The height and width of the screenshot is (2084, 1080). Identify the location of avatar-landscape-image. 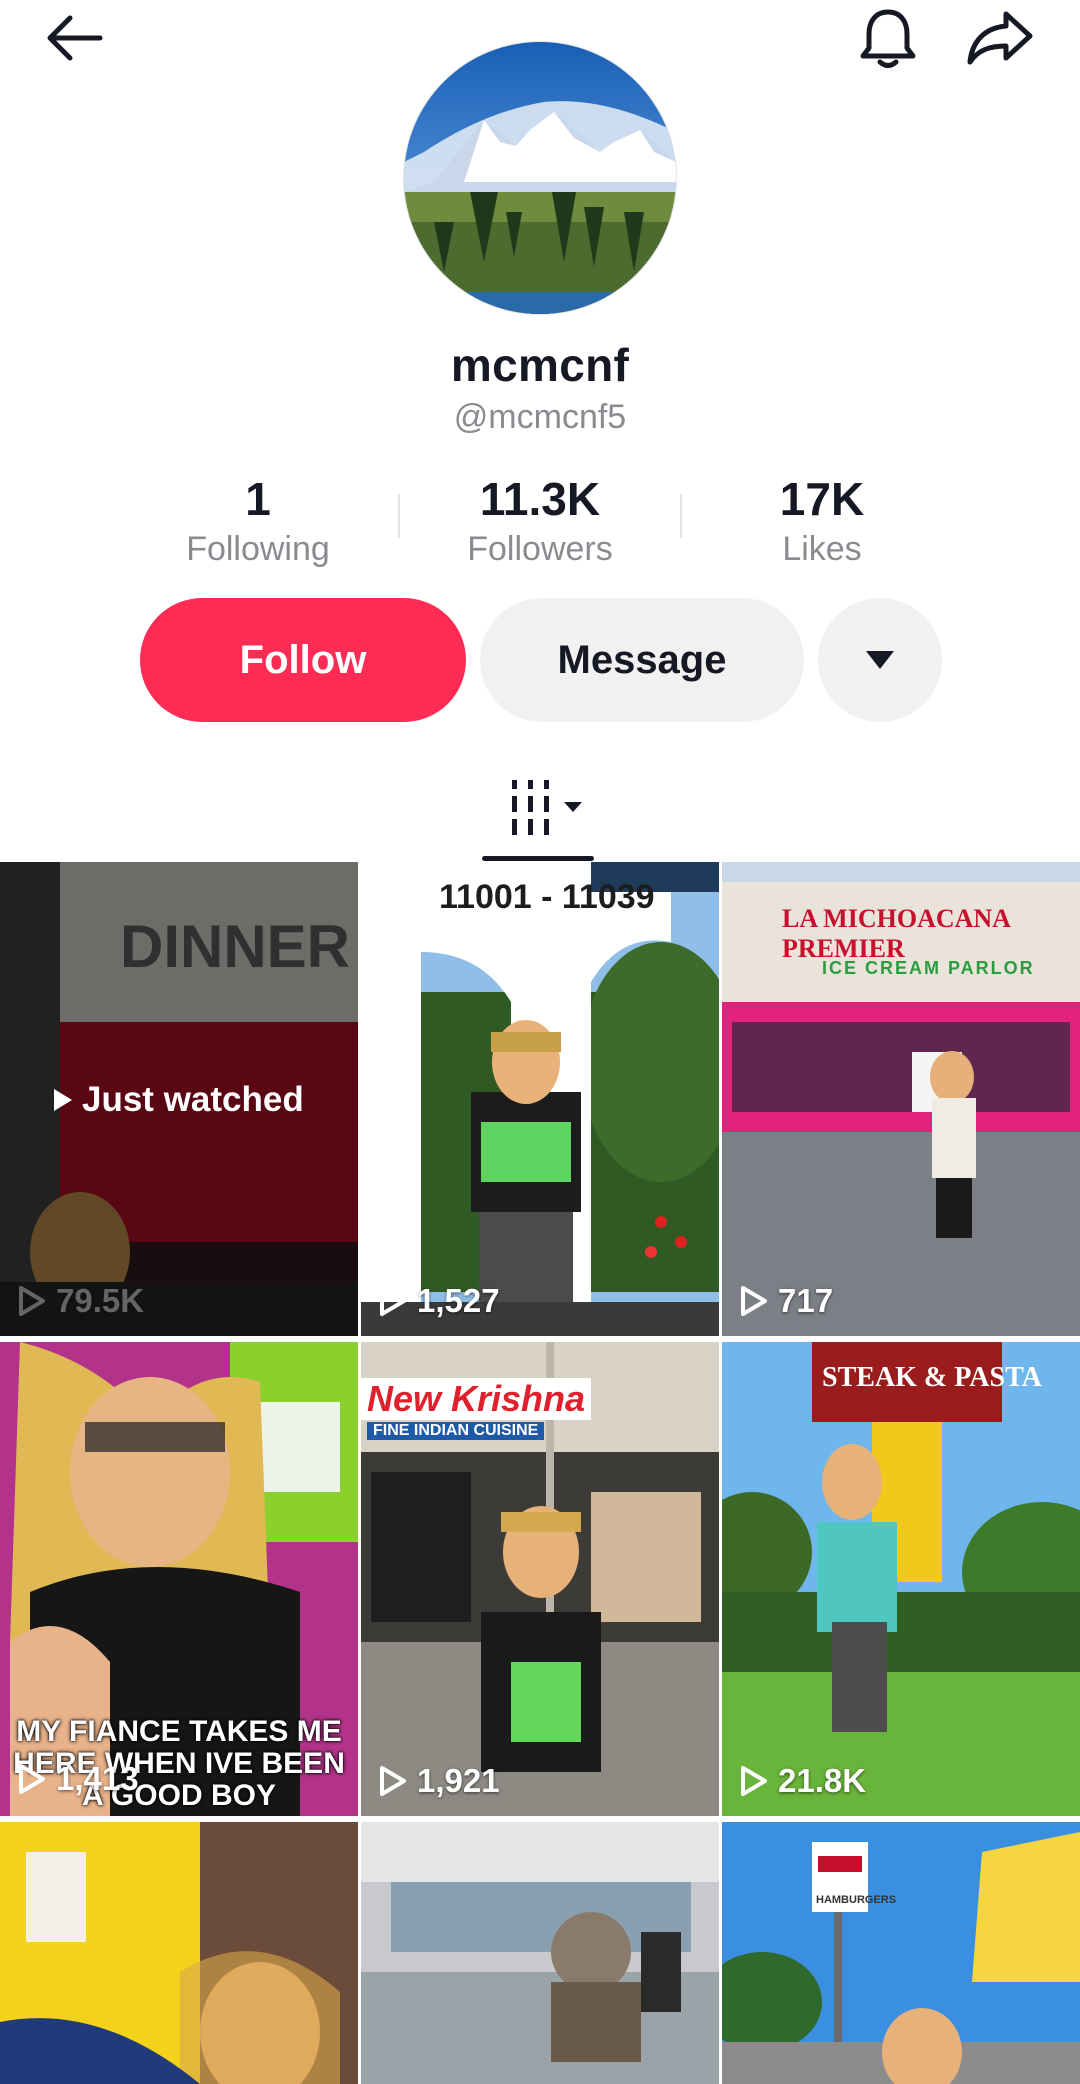
(540, 178).